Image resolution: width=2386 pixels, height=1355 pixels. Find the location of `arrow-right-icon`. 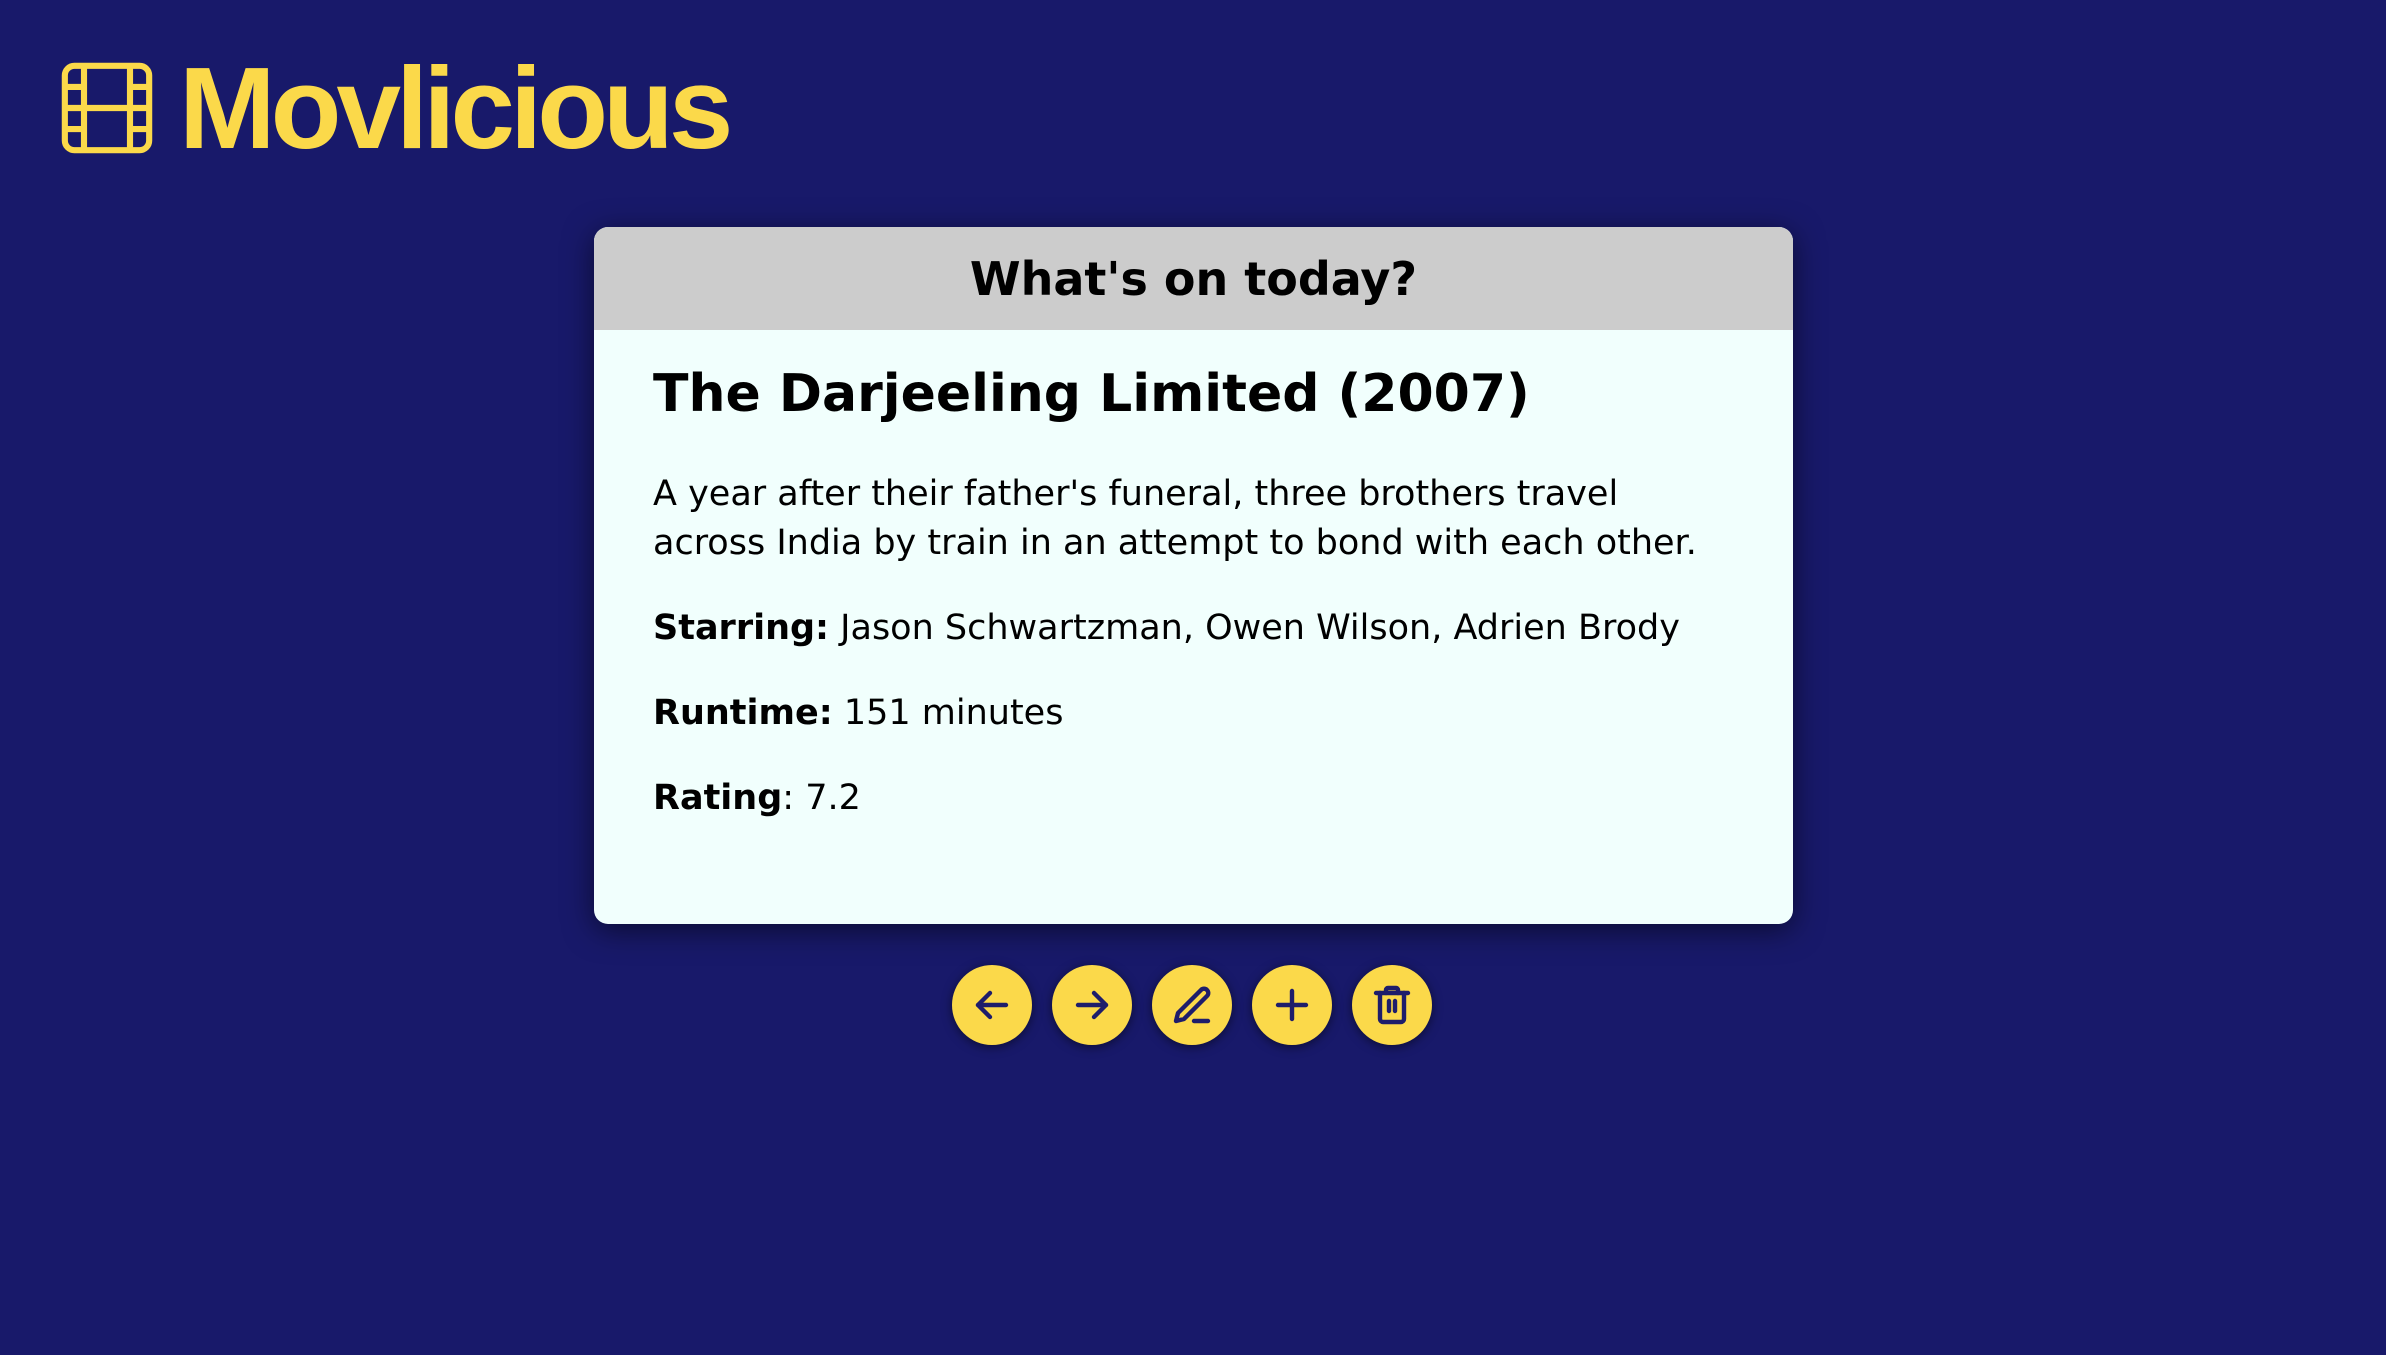

arrow-right-icon is located at coordinates (1092, 1005).